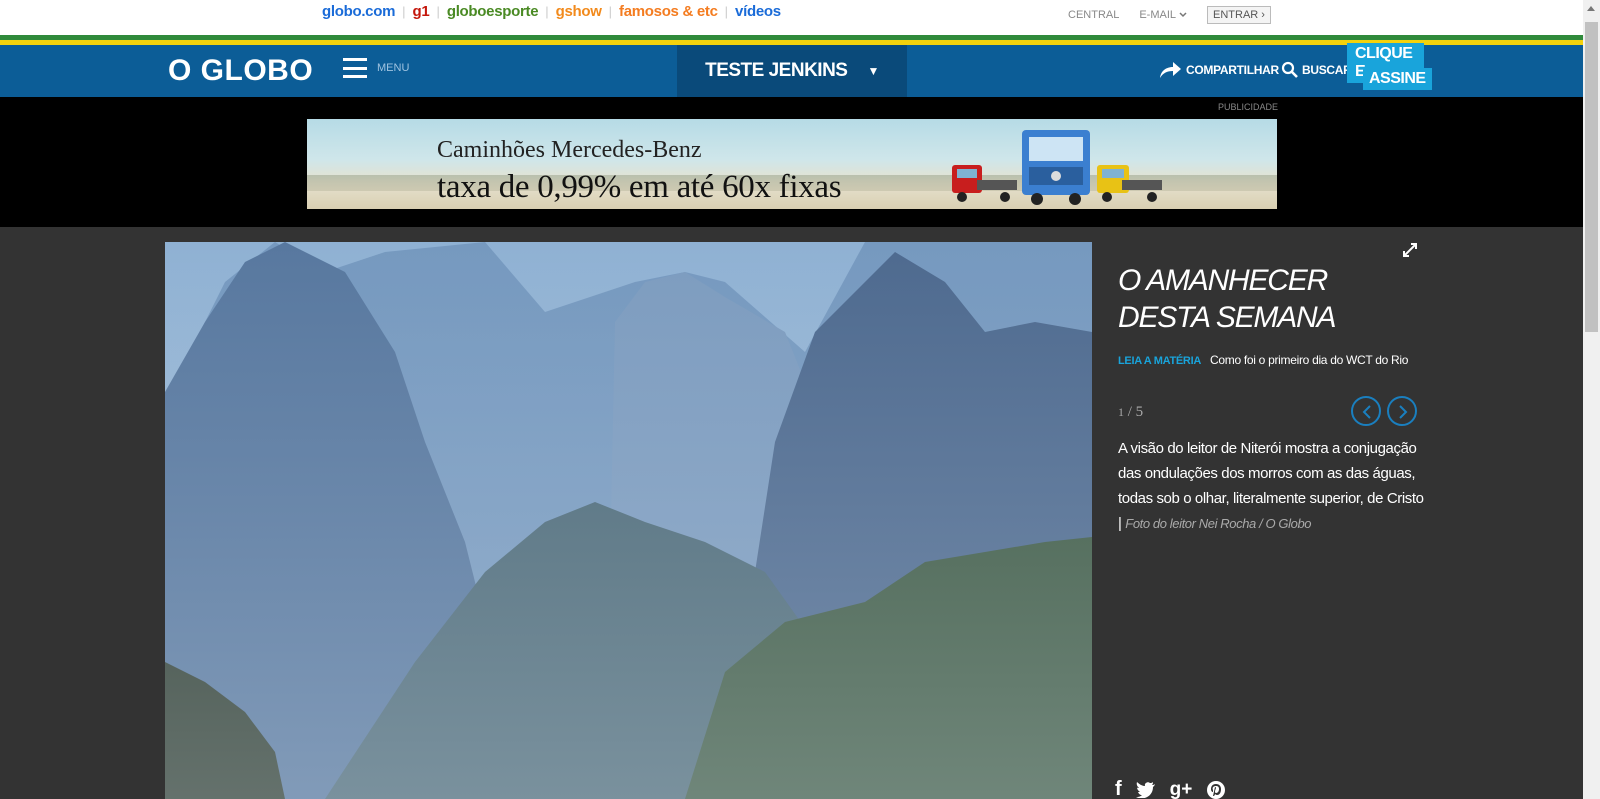  Describe the element at coordinates (1121, 412) in the screenshot. I see `current-photo: 1` at that location.